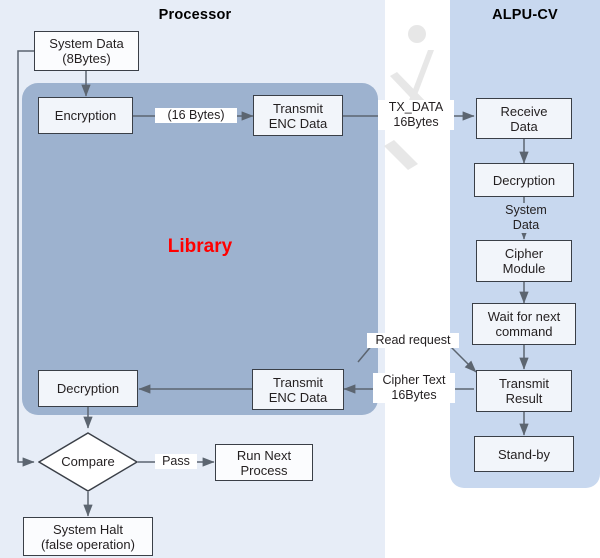 Image resolution: width=600 pixels, height=558 pixels. I want to click on node-run-next-process: Run Next Process, so click(264, 462).